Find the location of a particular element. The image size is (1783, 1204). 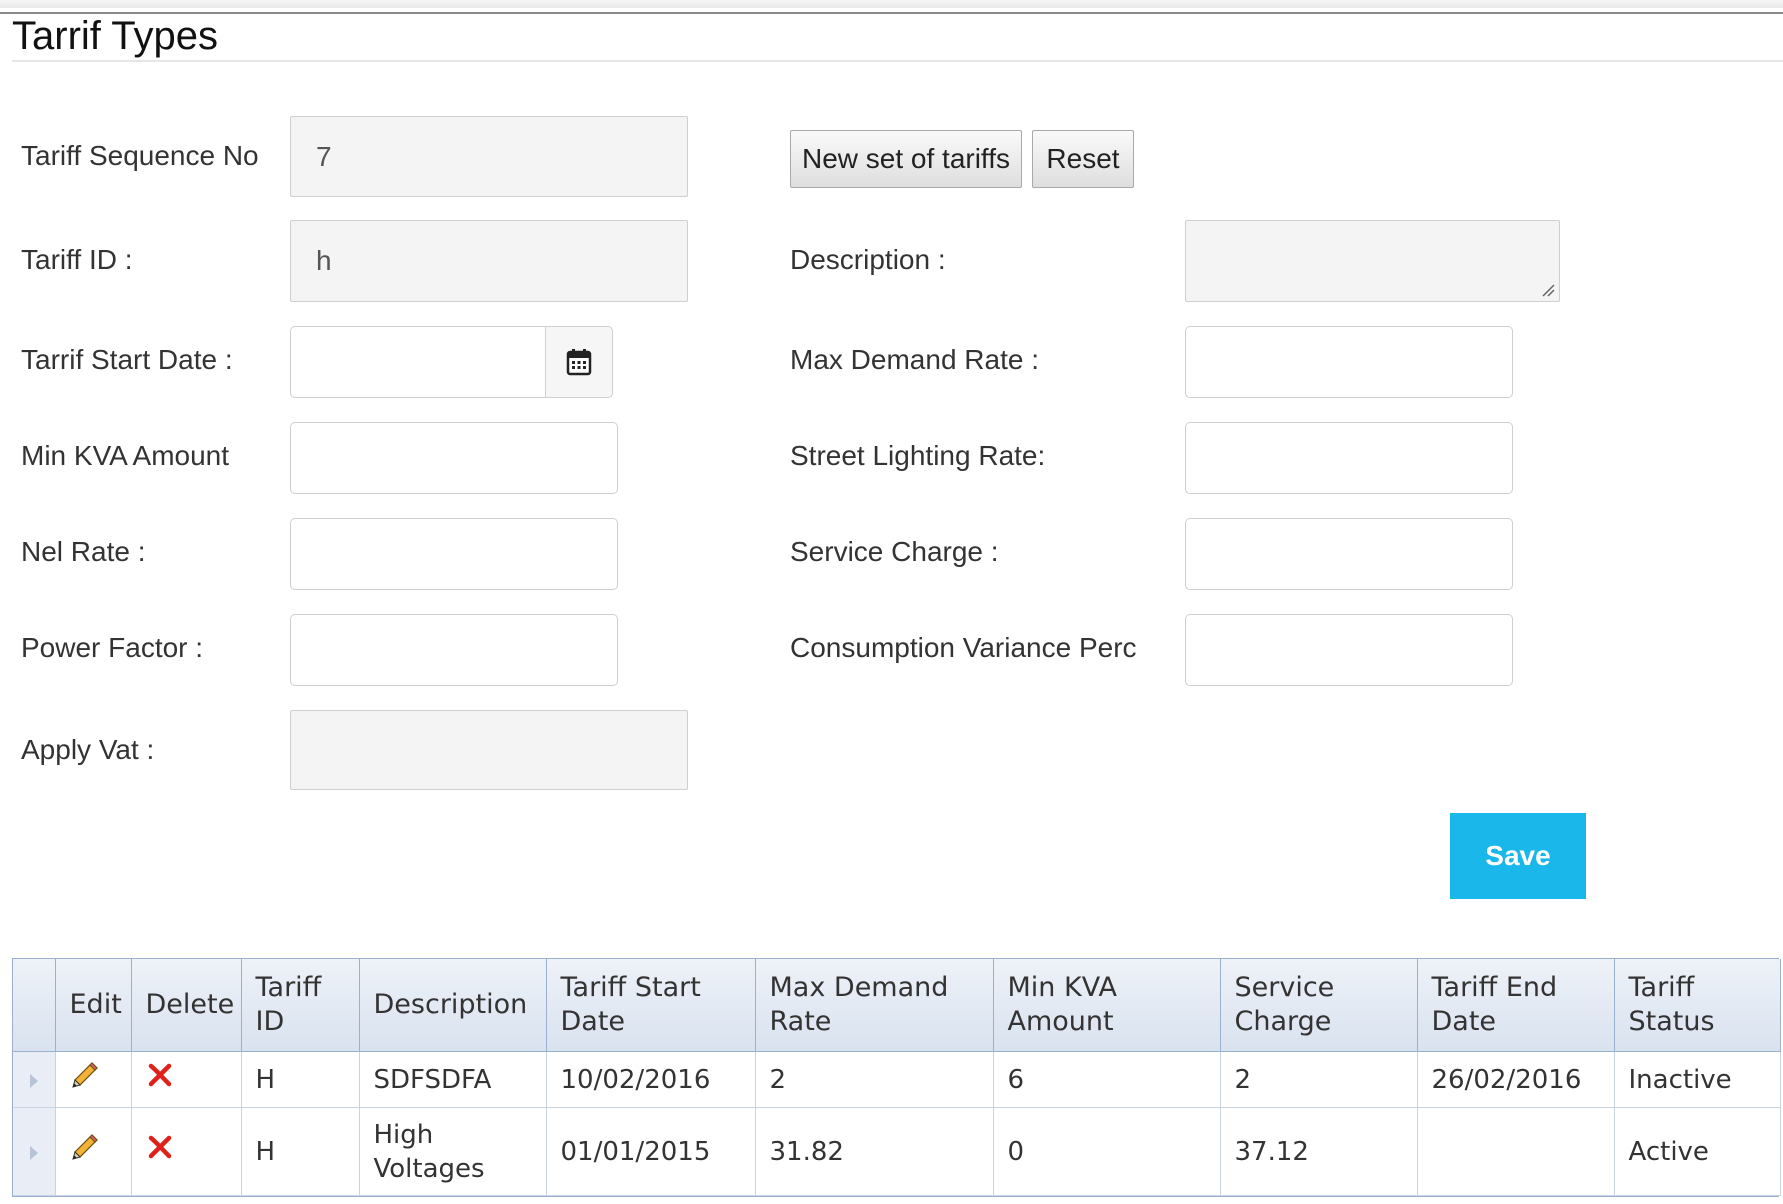

description-textarea is located at coordinates (1372, 261).